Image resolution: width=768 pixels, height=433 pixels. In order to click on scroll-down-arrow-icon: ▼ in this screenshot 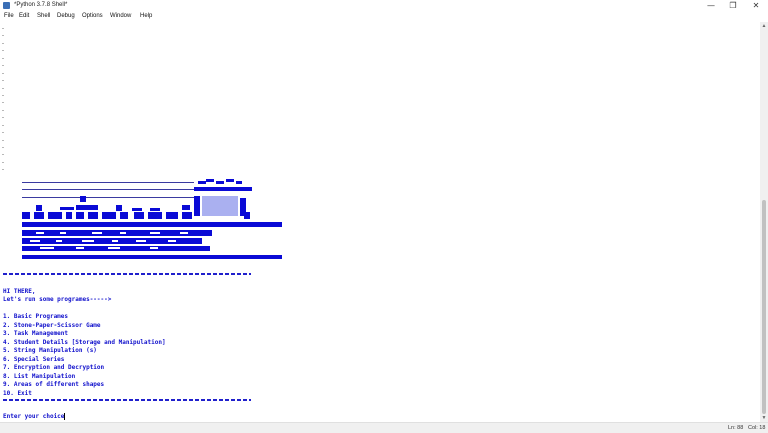, I will do `click(764, 418)`.